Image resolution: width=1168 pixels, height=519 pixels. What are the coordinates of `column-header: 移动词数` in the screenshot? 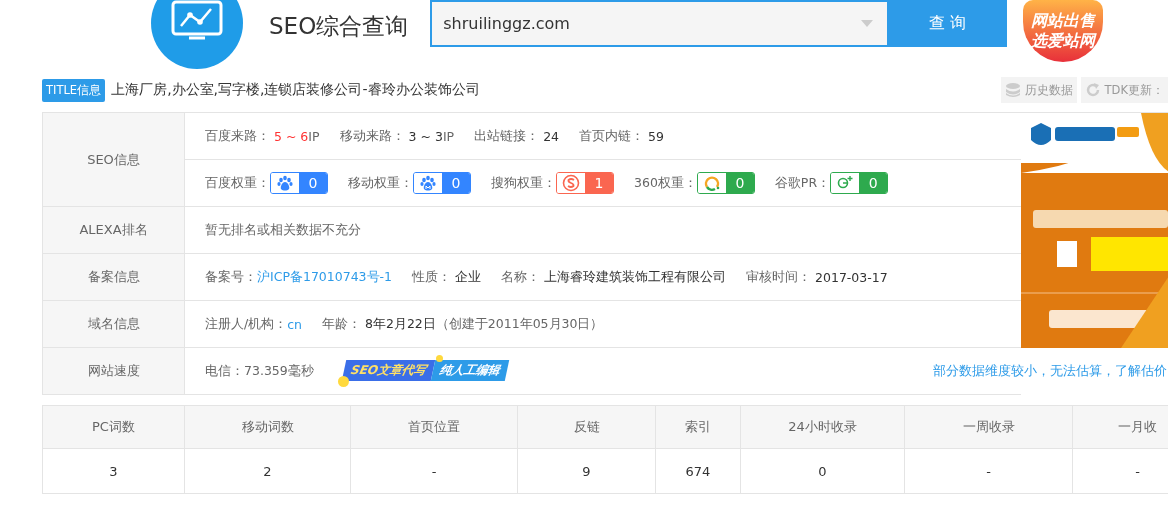 It's located at (268, 427).